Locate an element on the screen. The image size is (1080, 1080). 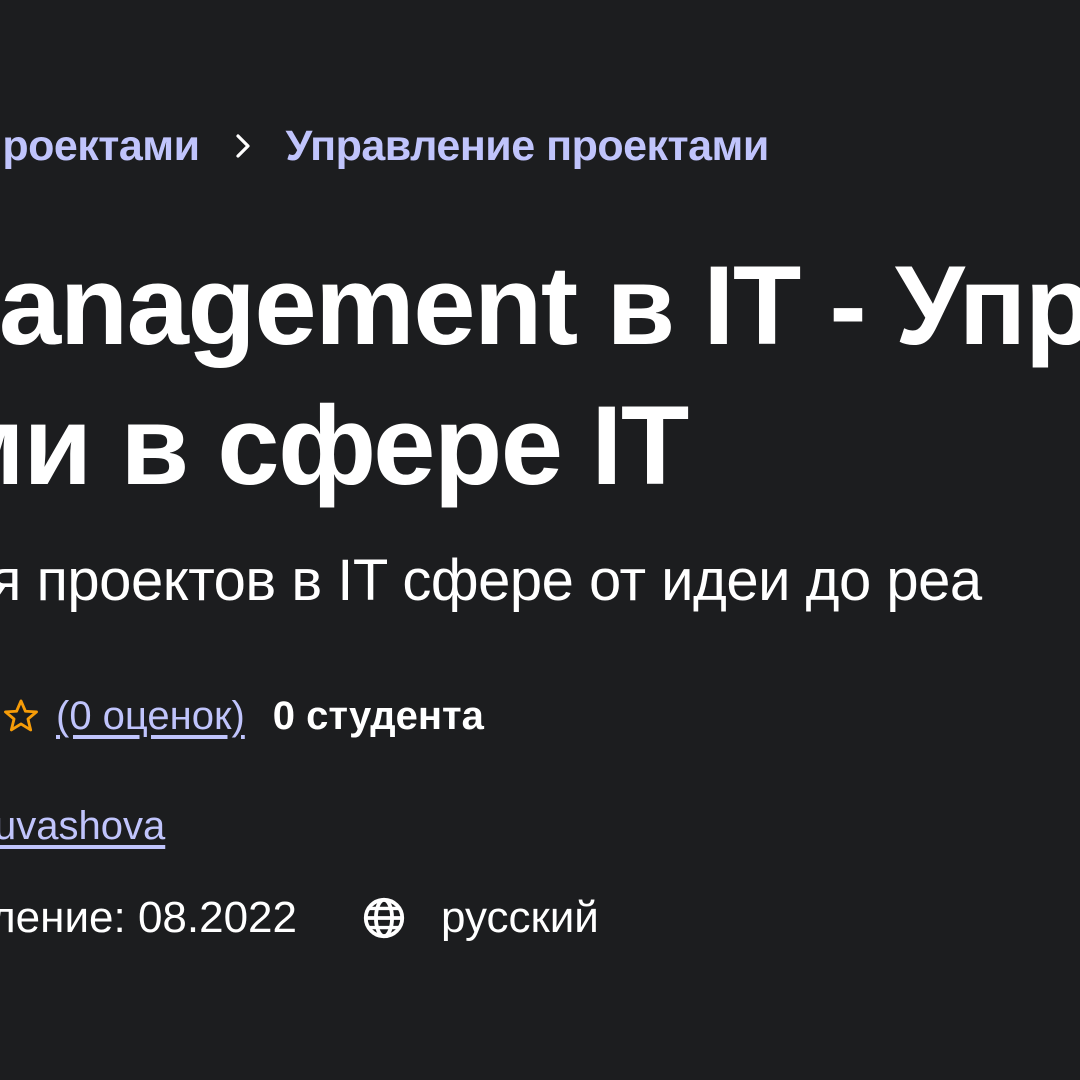
course-subtitle: я проектов в IT сфере от идеи до реа is located at coordinates (491, 580).